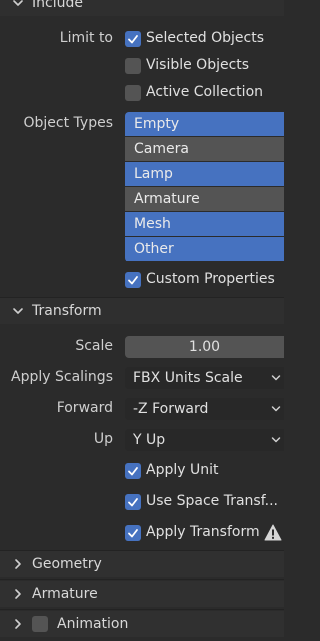 The height and width of the screenshot is (641, 320). What do you see at coordinates (204, 440) in the screenshot?
I see `up-dropdown: Y Up` at bounding box center [204, 440].